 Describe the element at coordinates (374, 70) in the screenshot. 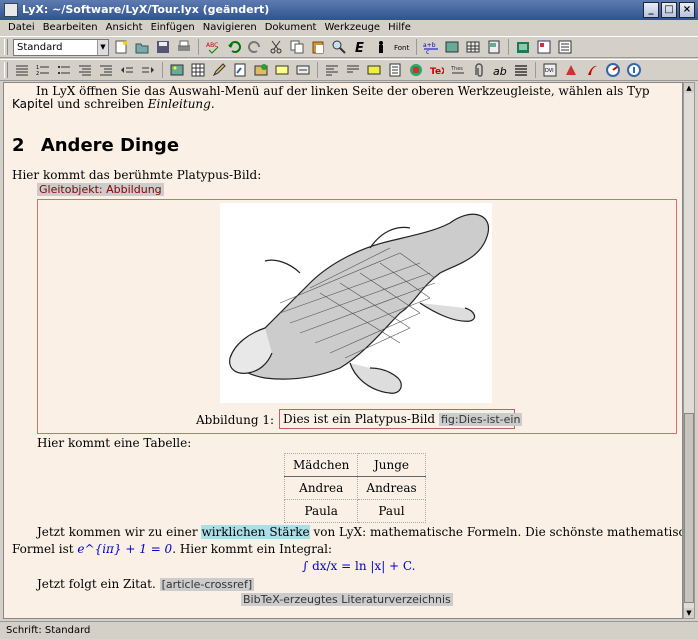

I see `url-icon` at that location.